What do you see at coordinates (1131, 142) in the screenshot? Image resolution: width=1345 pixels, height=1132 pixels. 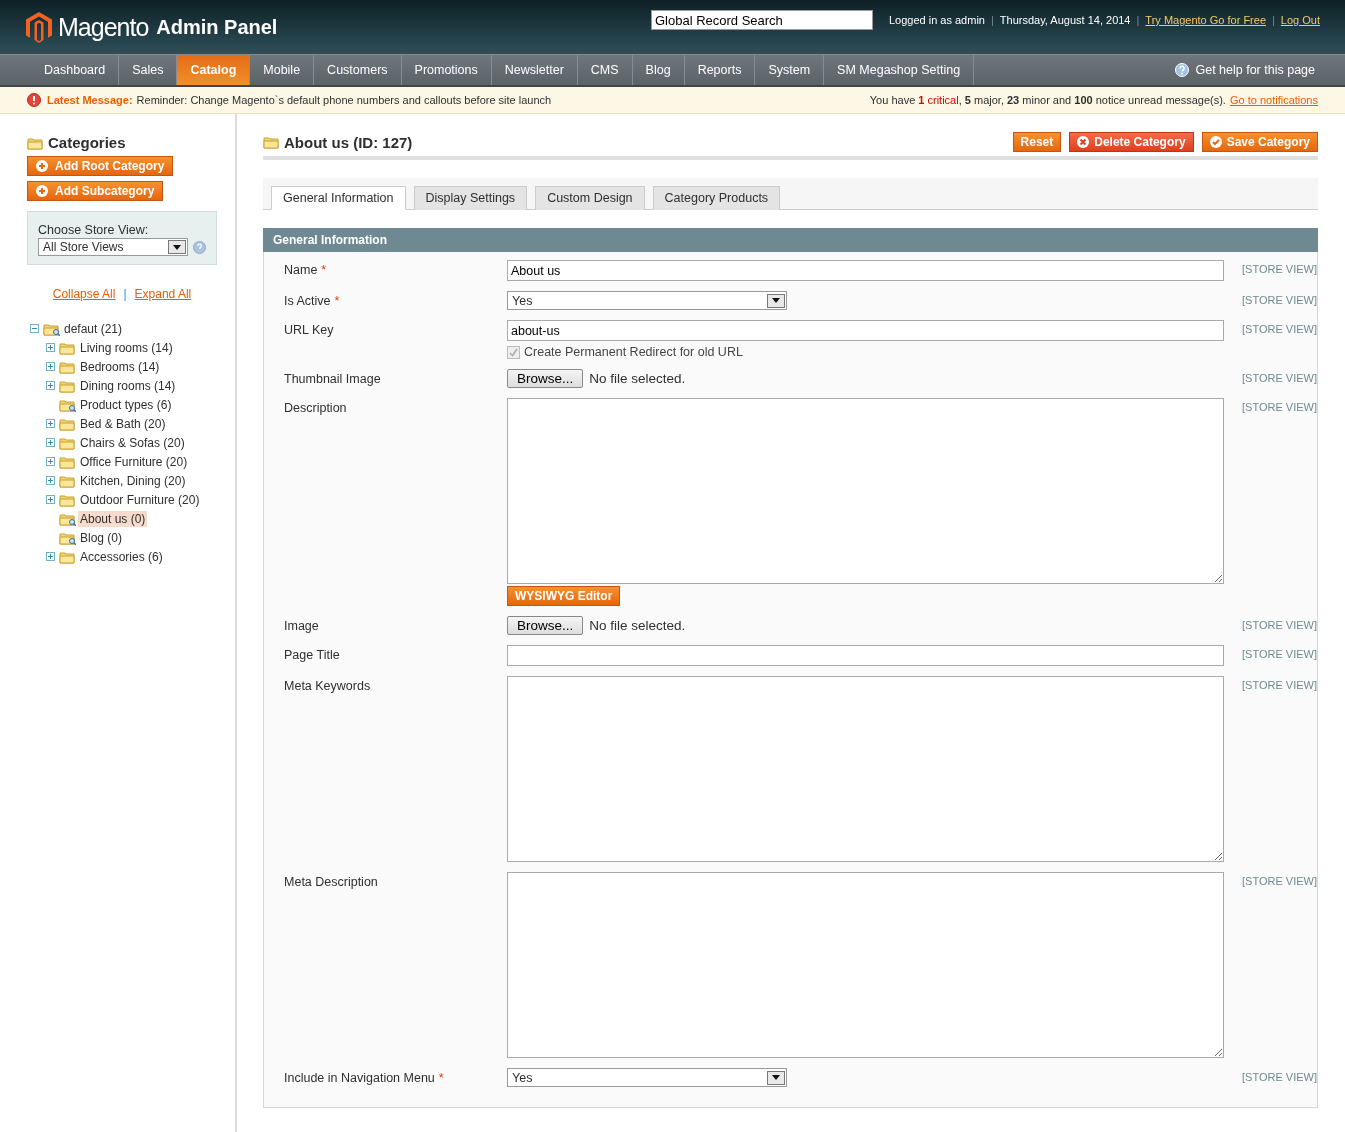 I see `delete-button: Delete Category` at bounding box center [1131, 142].